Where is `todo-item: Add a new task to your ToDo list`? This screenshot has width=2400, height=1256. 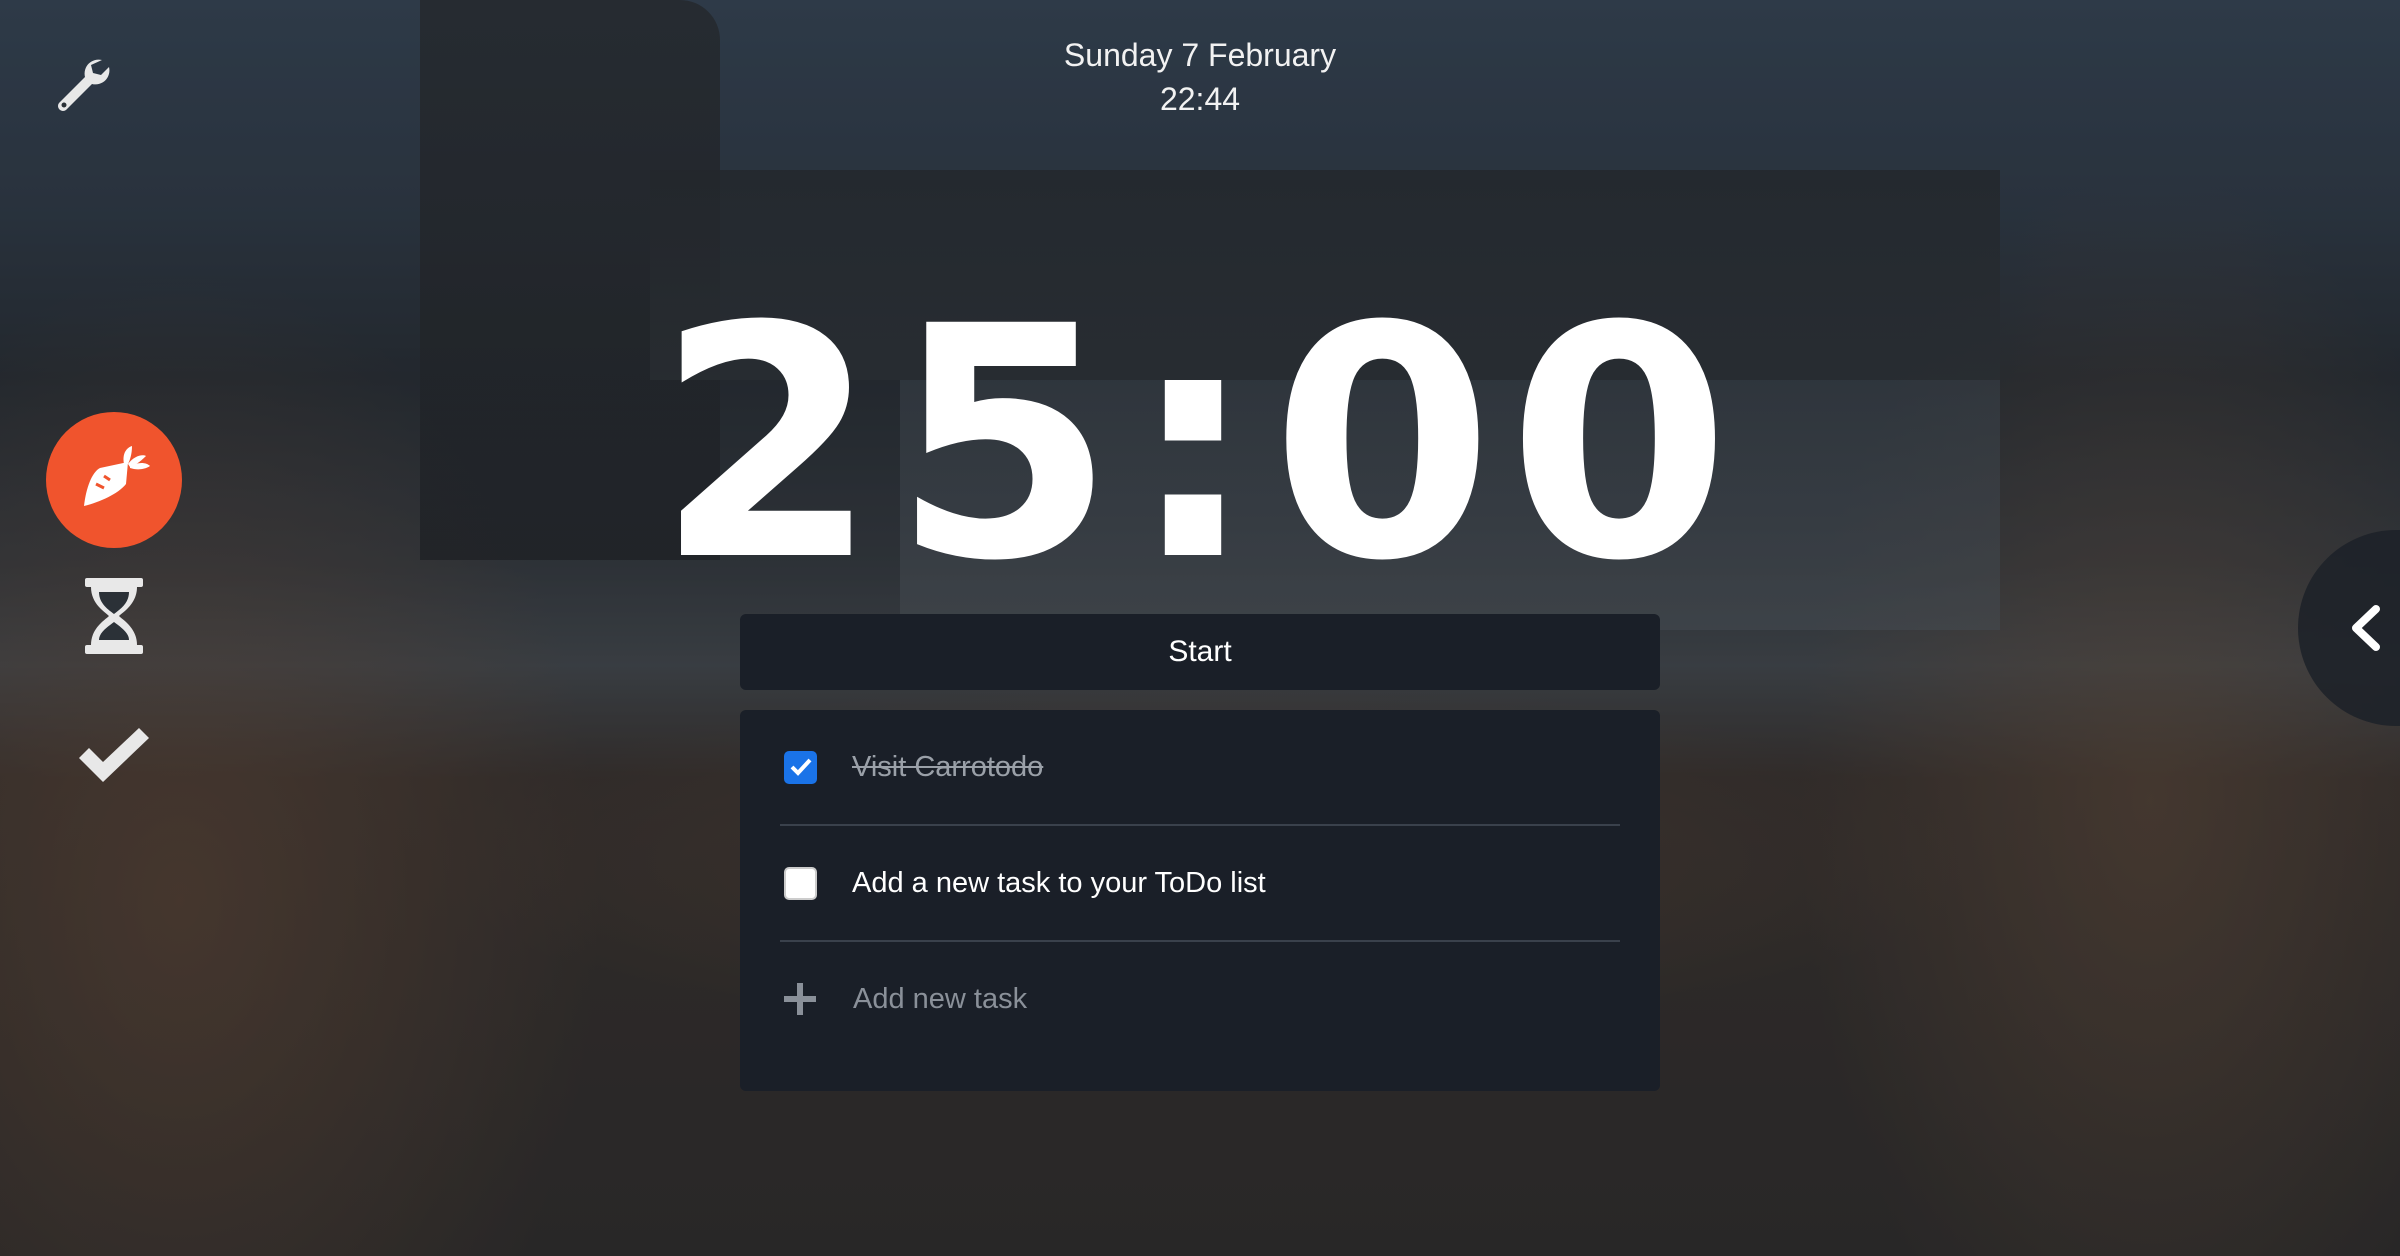
todo-item: Add a new task to your ToDo list is located at coordinates (1200, 884).